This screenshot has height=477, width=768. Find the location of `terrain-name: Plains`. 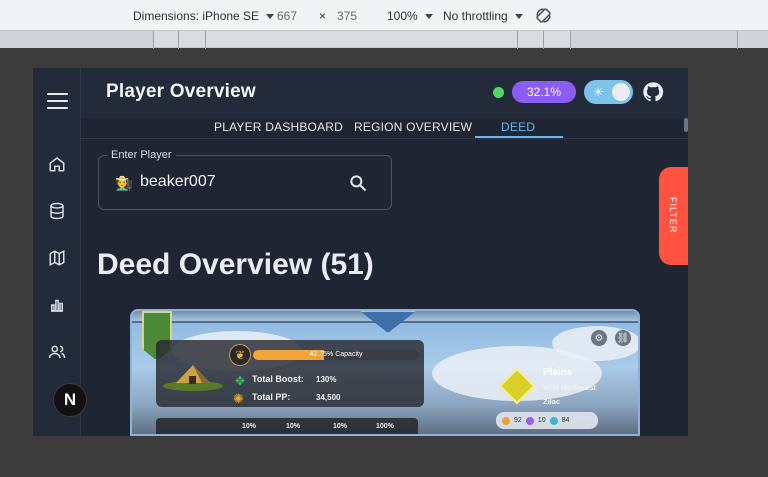

terrain-name: Plains is located at coordinates (558, 372).